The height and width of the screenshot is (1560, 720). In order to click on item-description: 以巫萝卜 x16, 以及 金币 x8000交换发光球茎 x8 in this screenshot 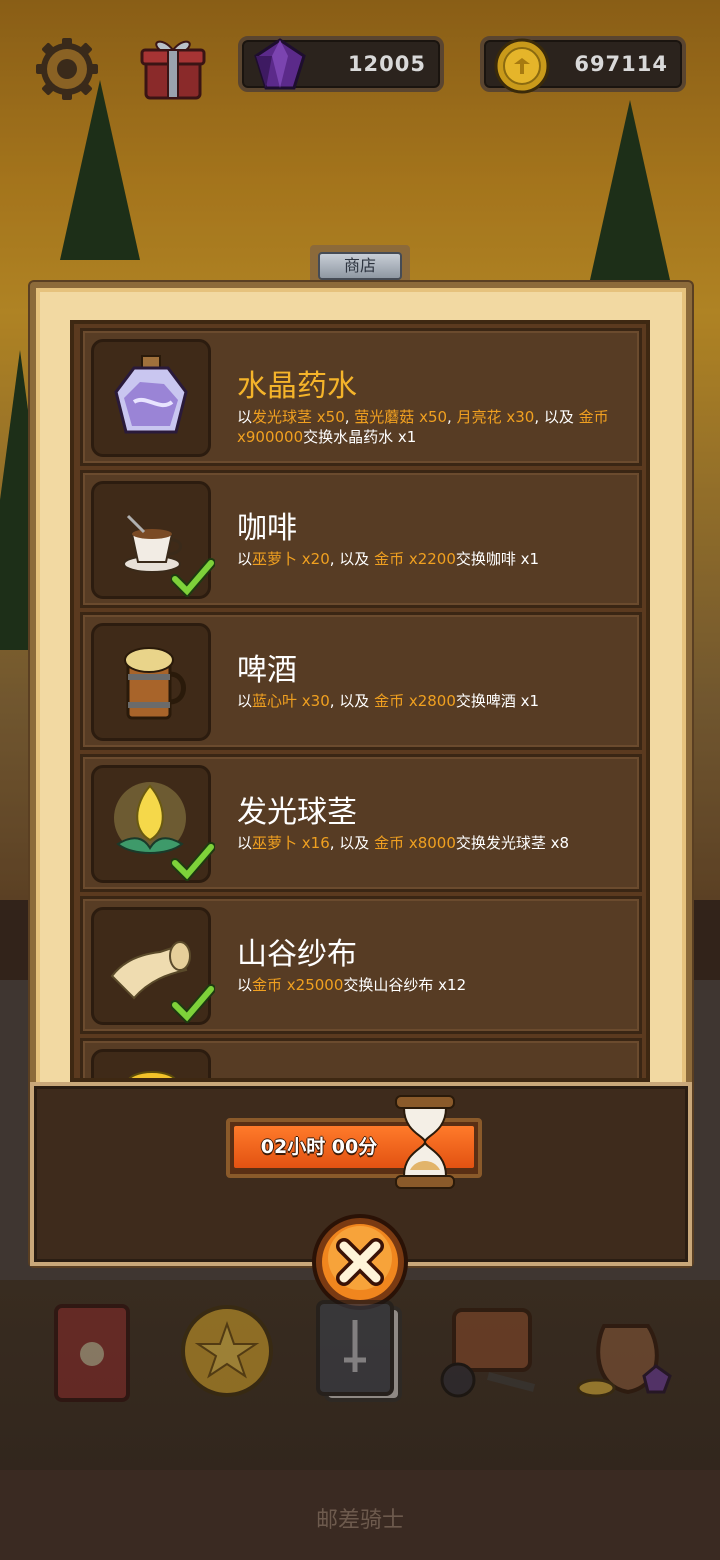, I will do `click(437, 843)`.